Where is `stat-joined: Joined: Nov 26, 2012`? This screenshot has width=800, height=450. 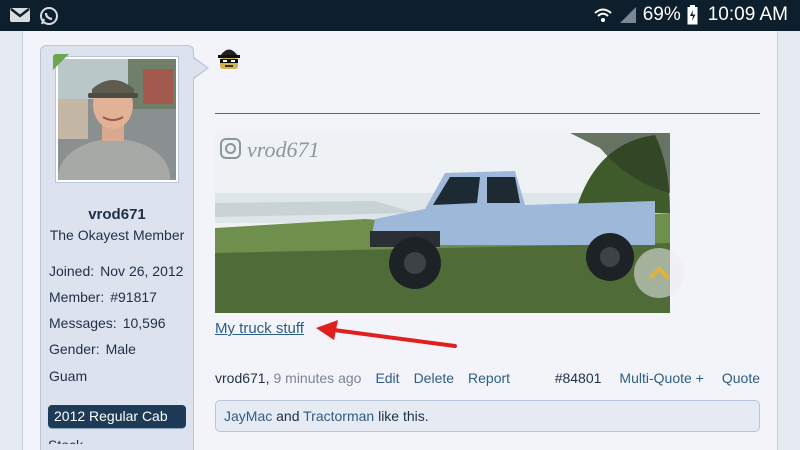
stat-joined: Joined: Nov 26, 2012 is located at coordinates (116, 271).